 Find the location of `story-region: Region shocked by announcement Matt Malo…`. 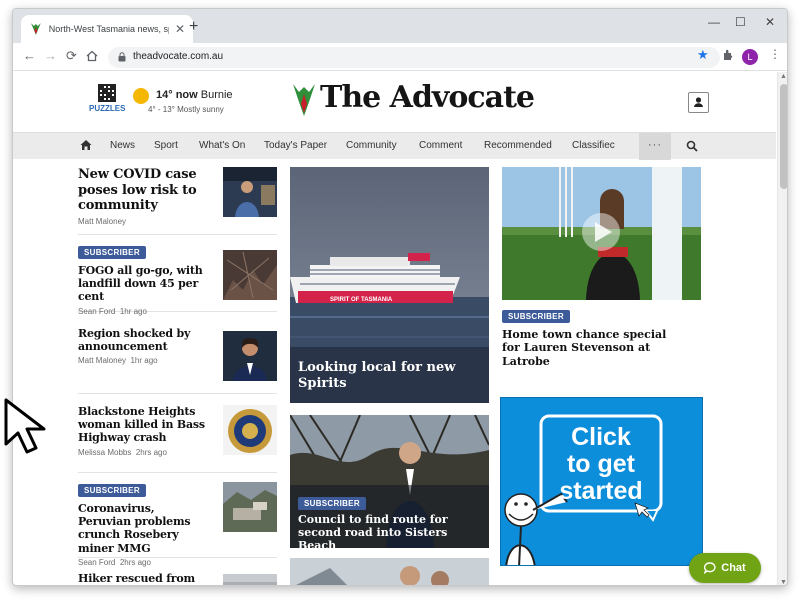

story-region: Region shocked by announcement Matt Malo… is located at coordinates (177, 360).